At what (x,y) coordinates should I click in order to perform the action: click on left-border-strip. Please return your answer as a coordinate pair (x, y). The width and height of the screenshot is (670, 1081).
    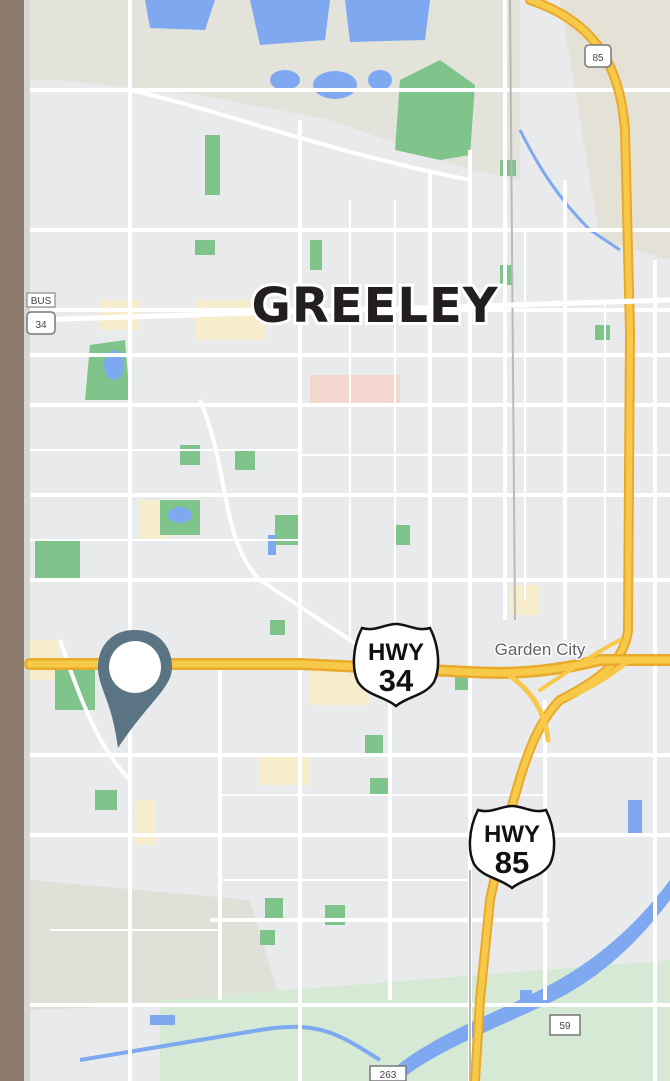
    Looking at the image, I should click on (12, 540).